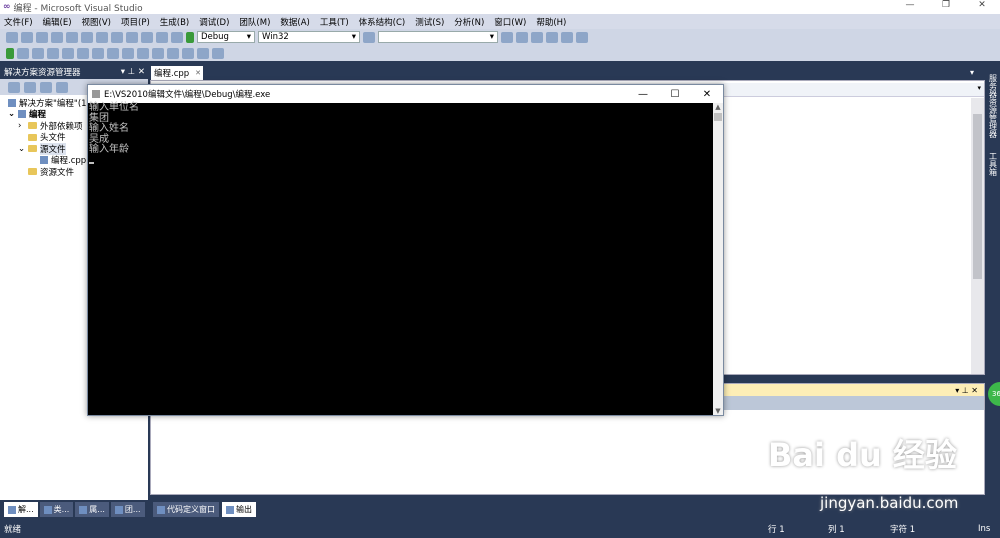 This screenshot has height=538, width=1000. Describe the element at coordinates (675, 94) in the screenshot. I see `console-maximize-button: ☐` at that location.